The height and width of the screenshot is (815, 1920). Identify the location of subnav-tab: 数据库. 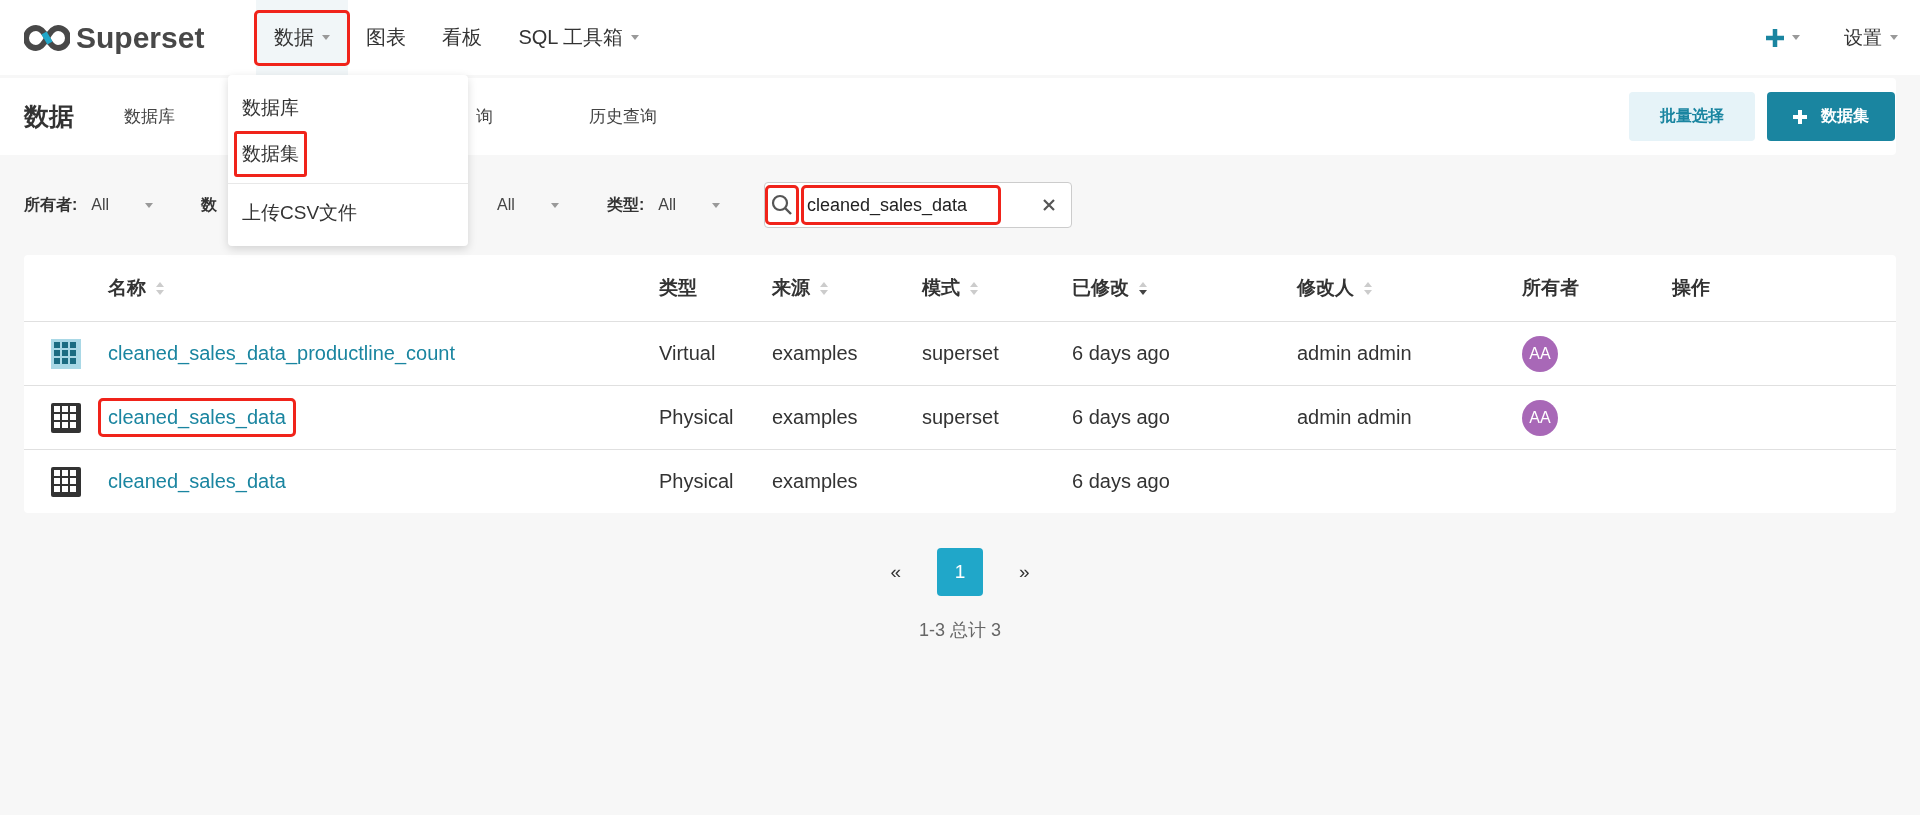
(149, 116).